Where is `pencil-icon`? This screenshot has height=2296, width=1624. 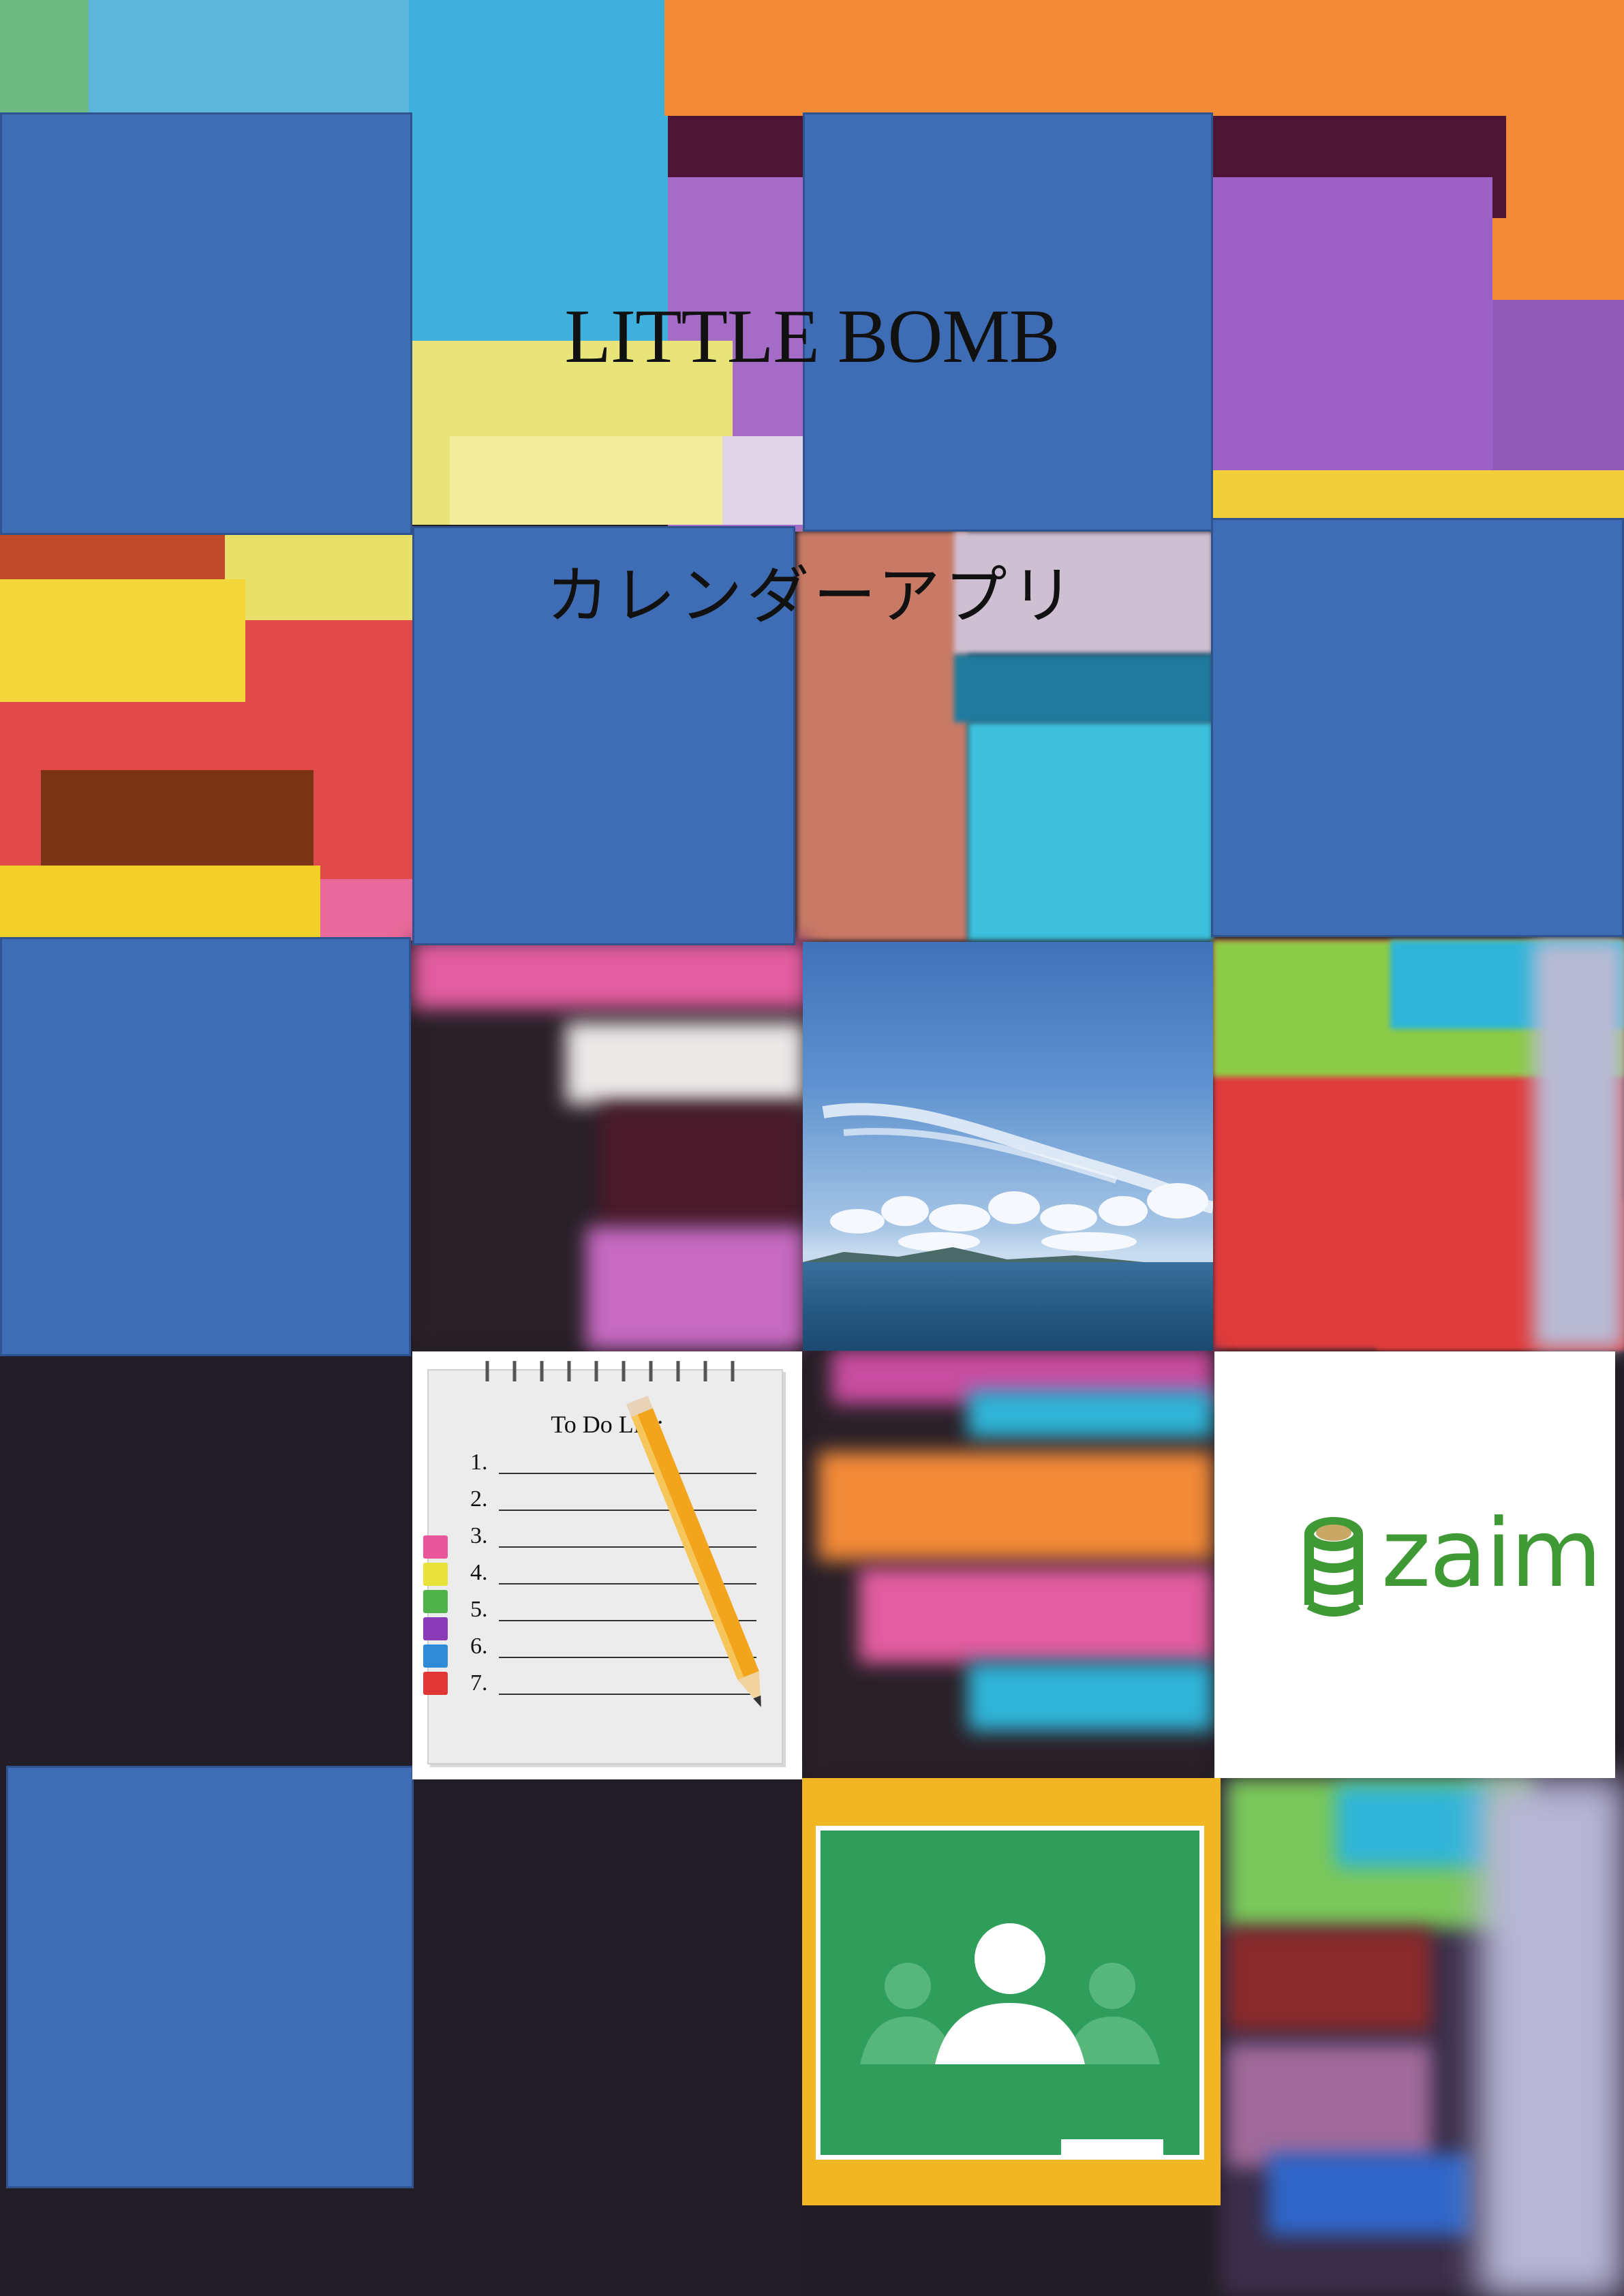
pencil-icon is located at coordinates (693, 1551).